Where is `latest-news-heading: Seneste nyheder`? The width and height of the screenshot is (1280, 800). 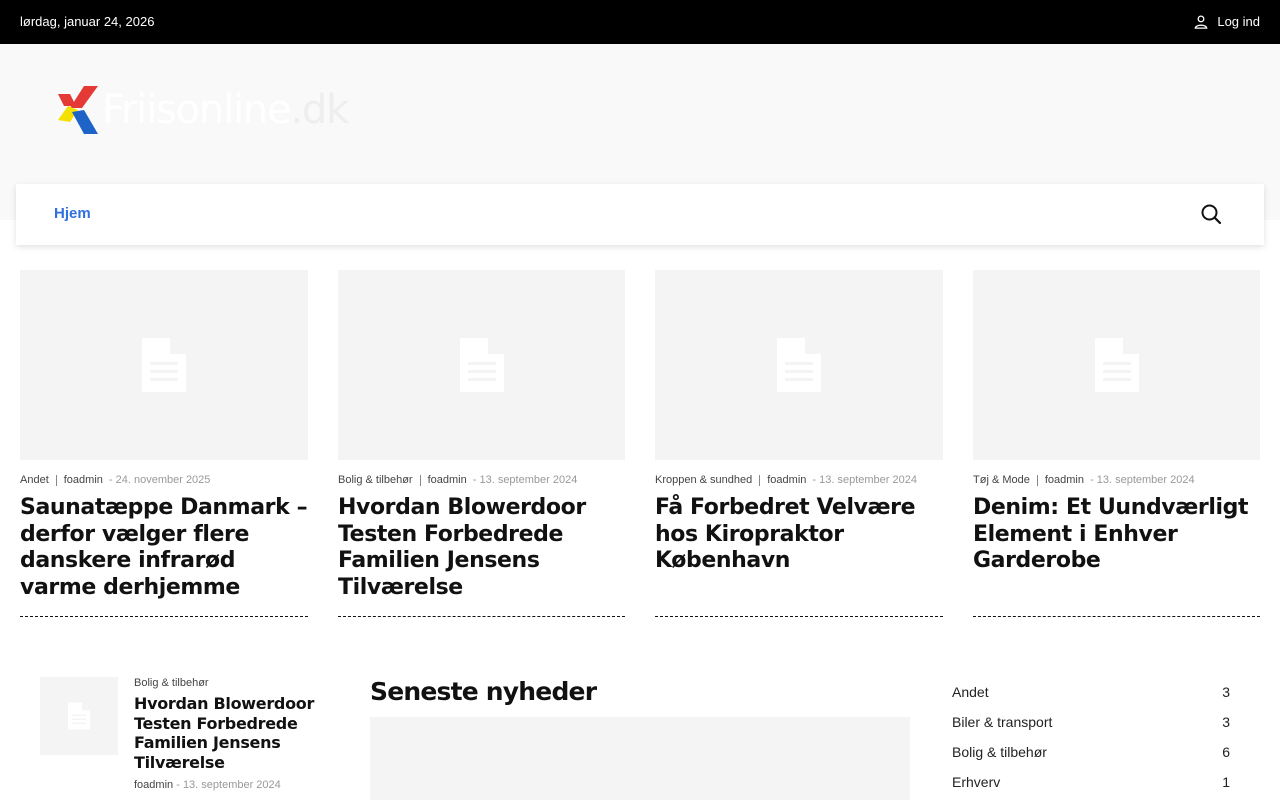 latest-news-heading: Seneste nyheder is located at coordinates (483, 691).